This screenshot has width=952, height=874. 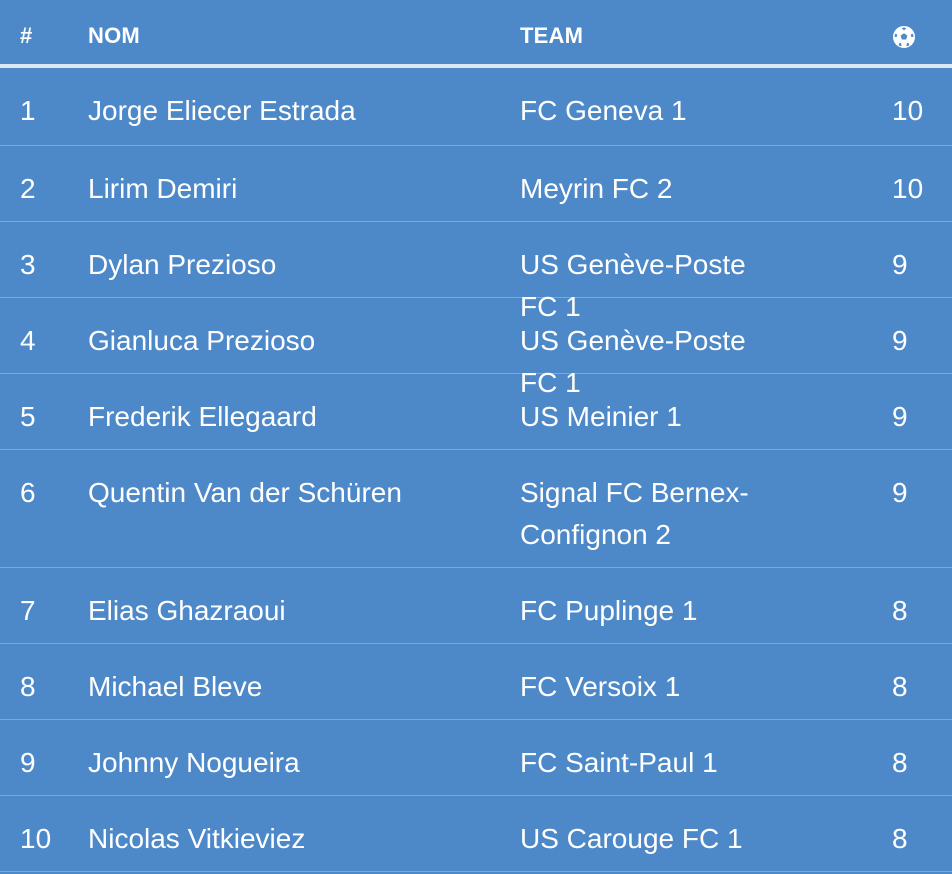 I want to click on table-row: 7 Elias Ghazraoui FC Puplinge 1 8, so click(x=476, y=606).